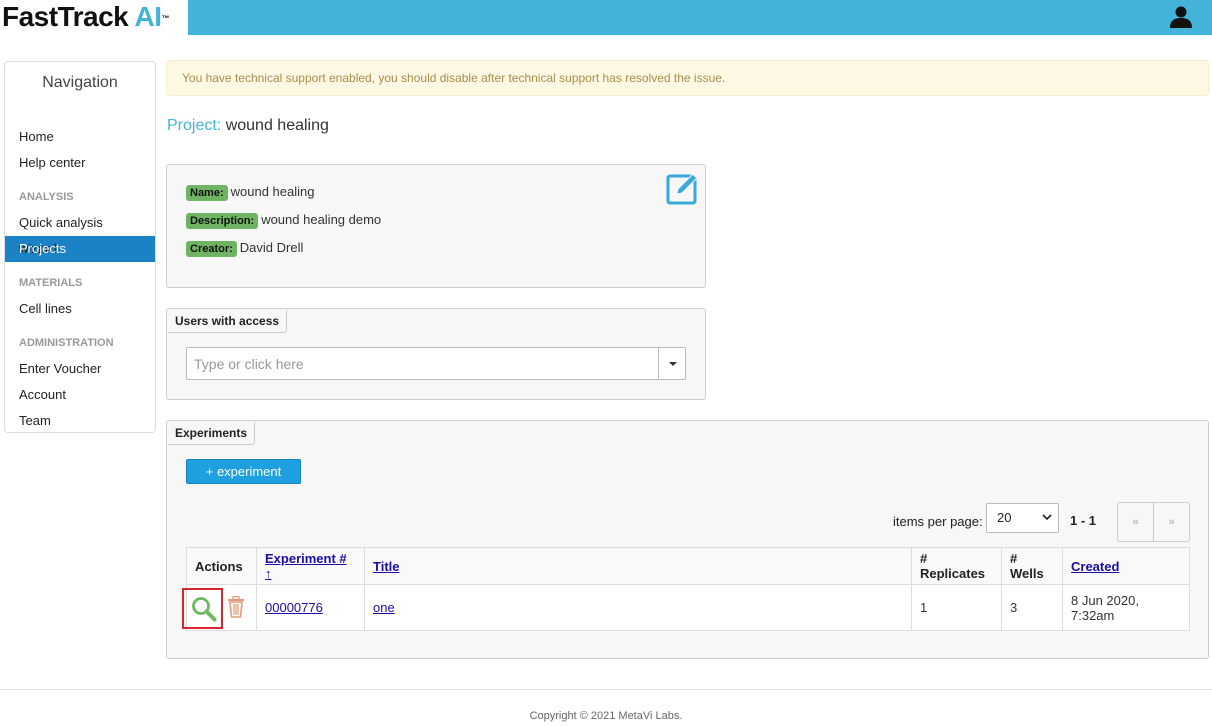  Describe the element at coordinates (386, 566) in the screenshot. I see `sort-title-link: Title` at that location.